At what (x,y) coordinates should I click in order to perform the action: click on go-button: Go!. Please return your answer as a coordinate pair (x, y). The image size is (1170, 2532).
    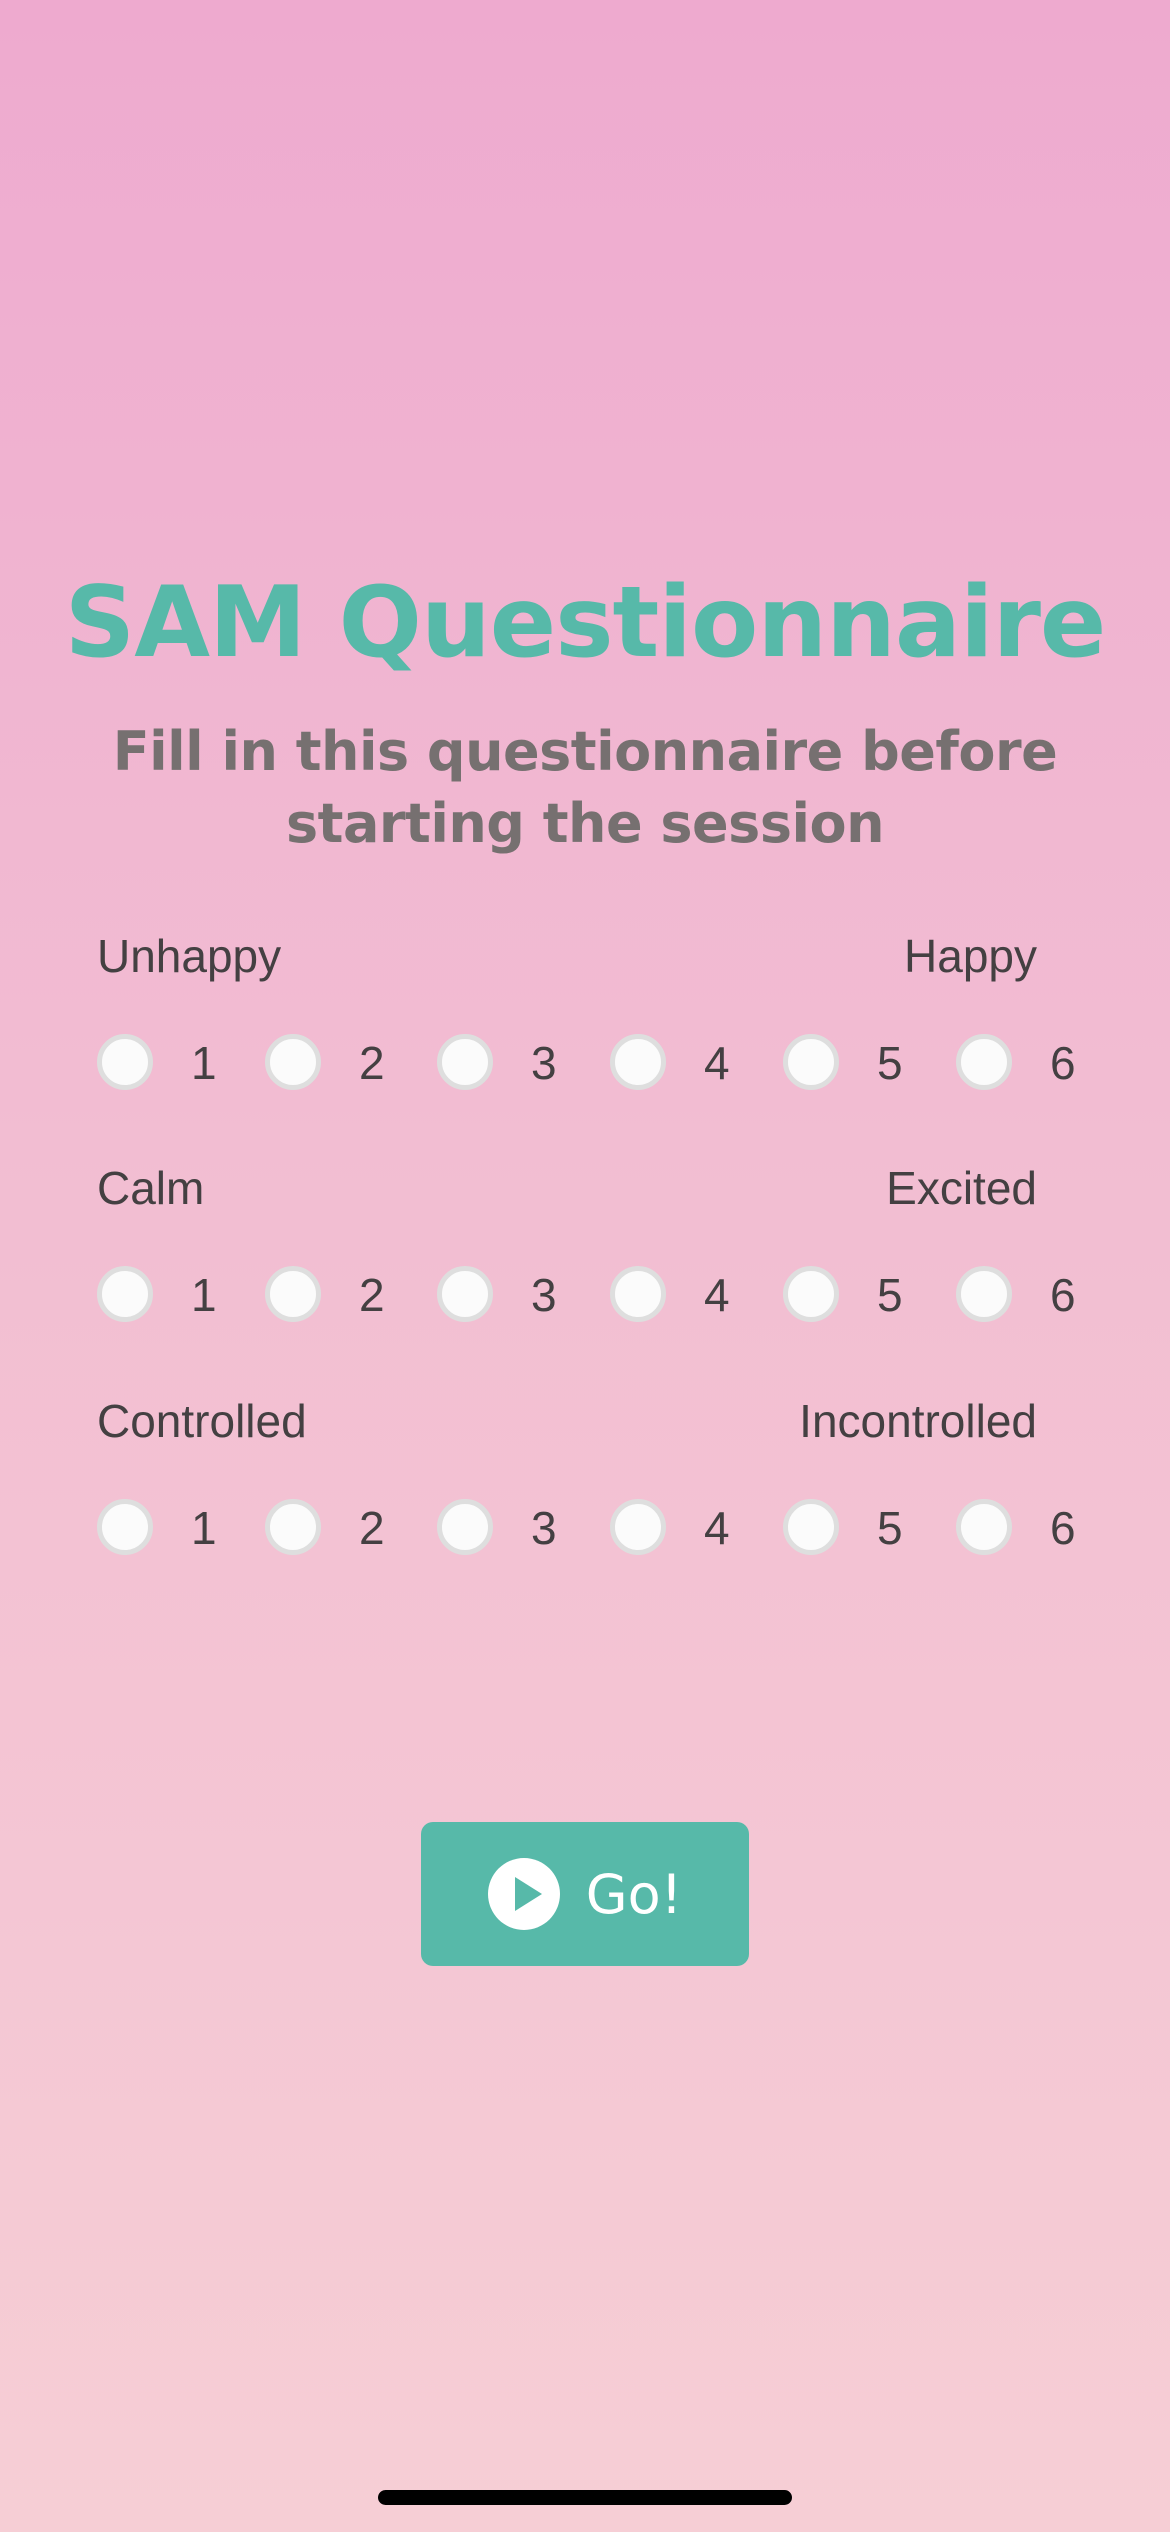
    Looking at the image, I should click on (585, 1894).